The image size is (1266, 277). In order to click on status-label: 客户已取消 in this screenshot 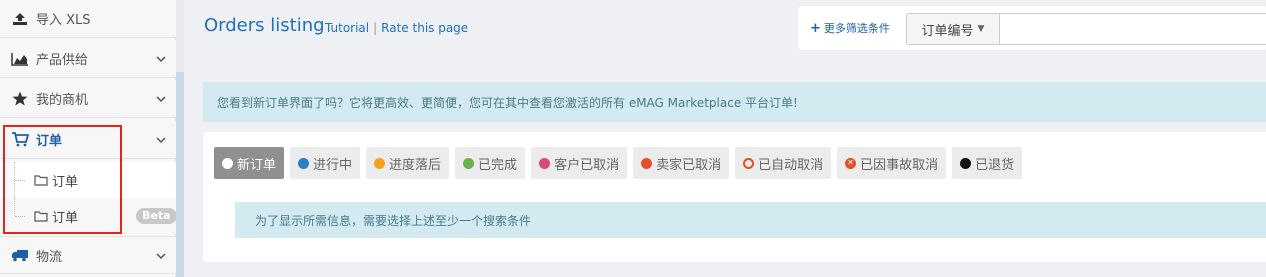, I will do `click(587, 165)`.